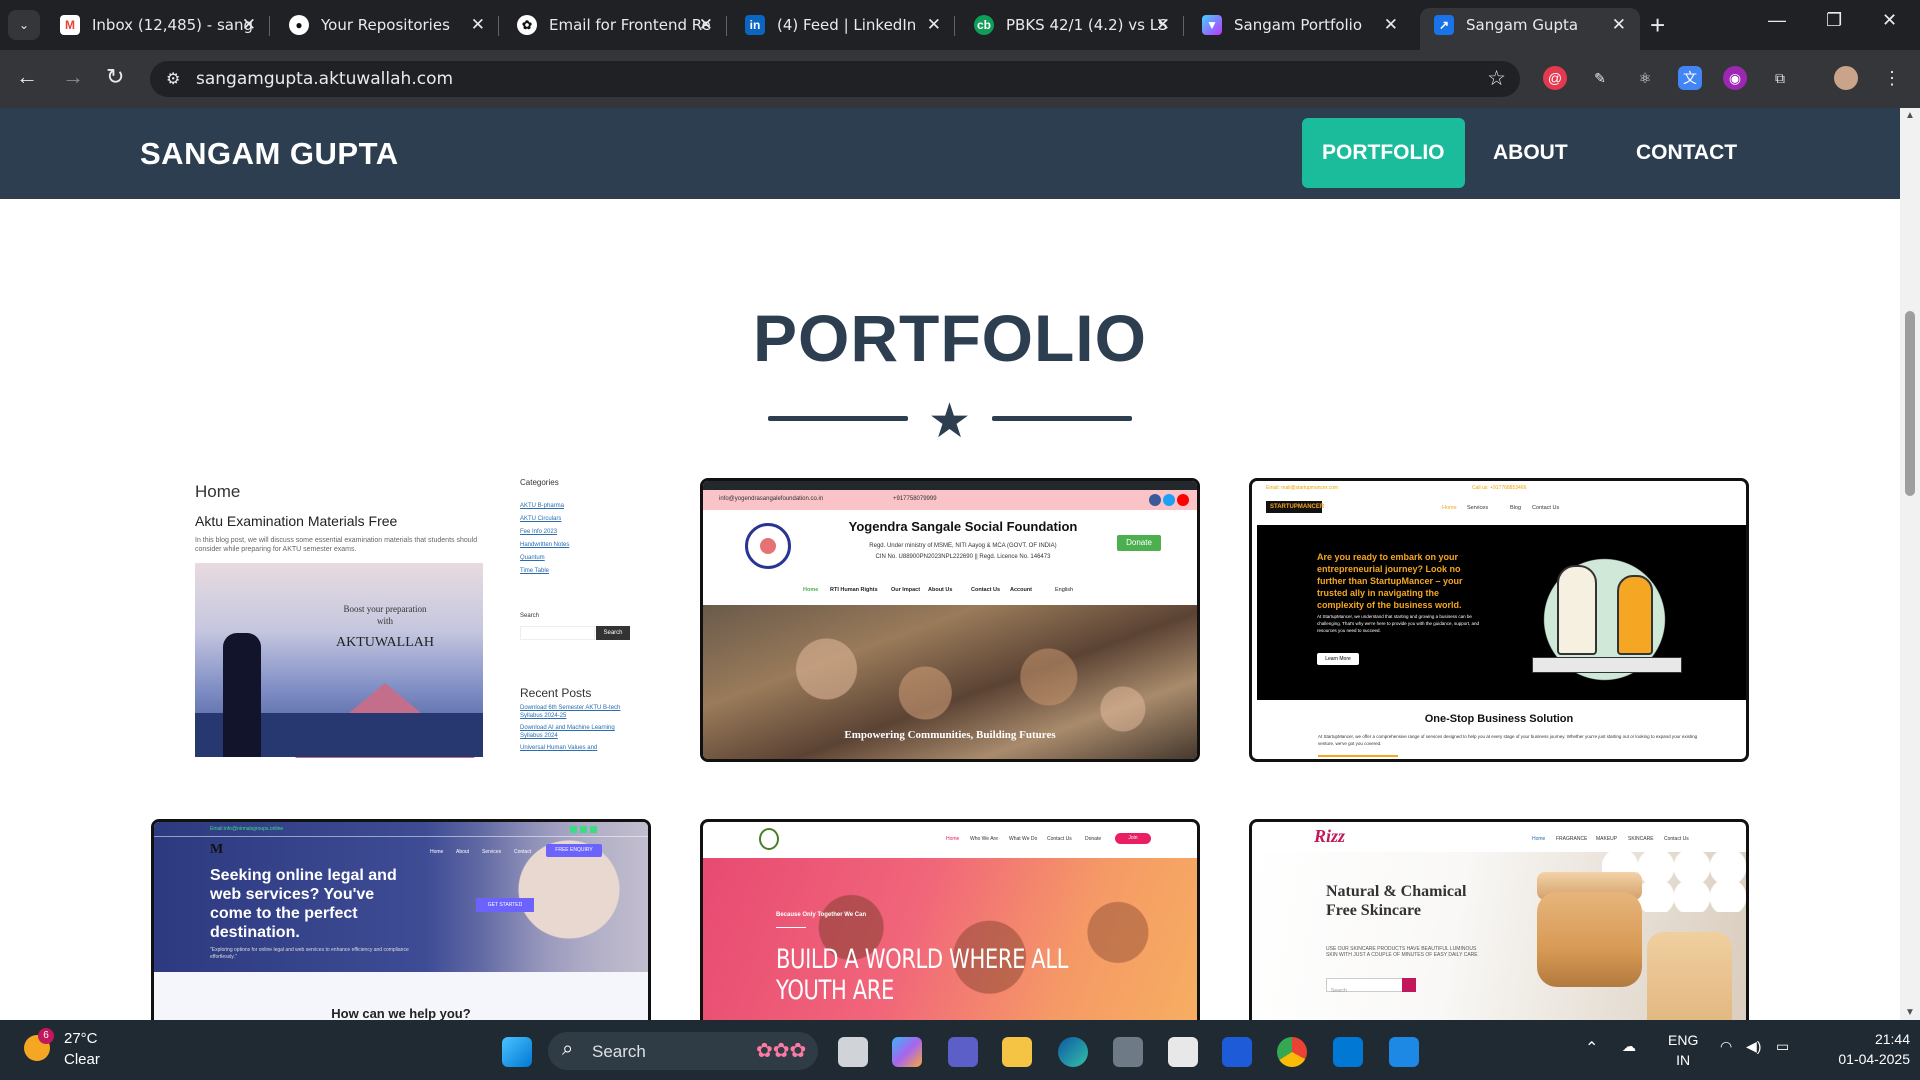 The height and width of the screenshot is (1080, 1920). Describe the element at coordinates (1910, 115) in the screenshot. I see `scroll-up-icon: ▲` at that location.